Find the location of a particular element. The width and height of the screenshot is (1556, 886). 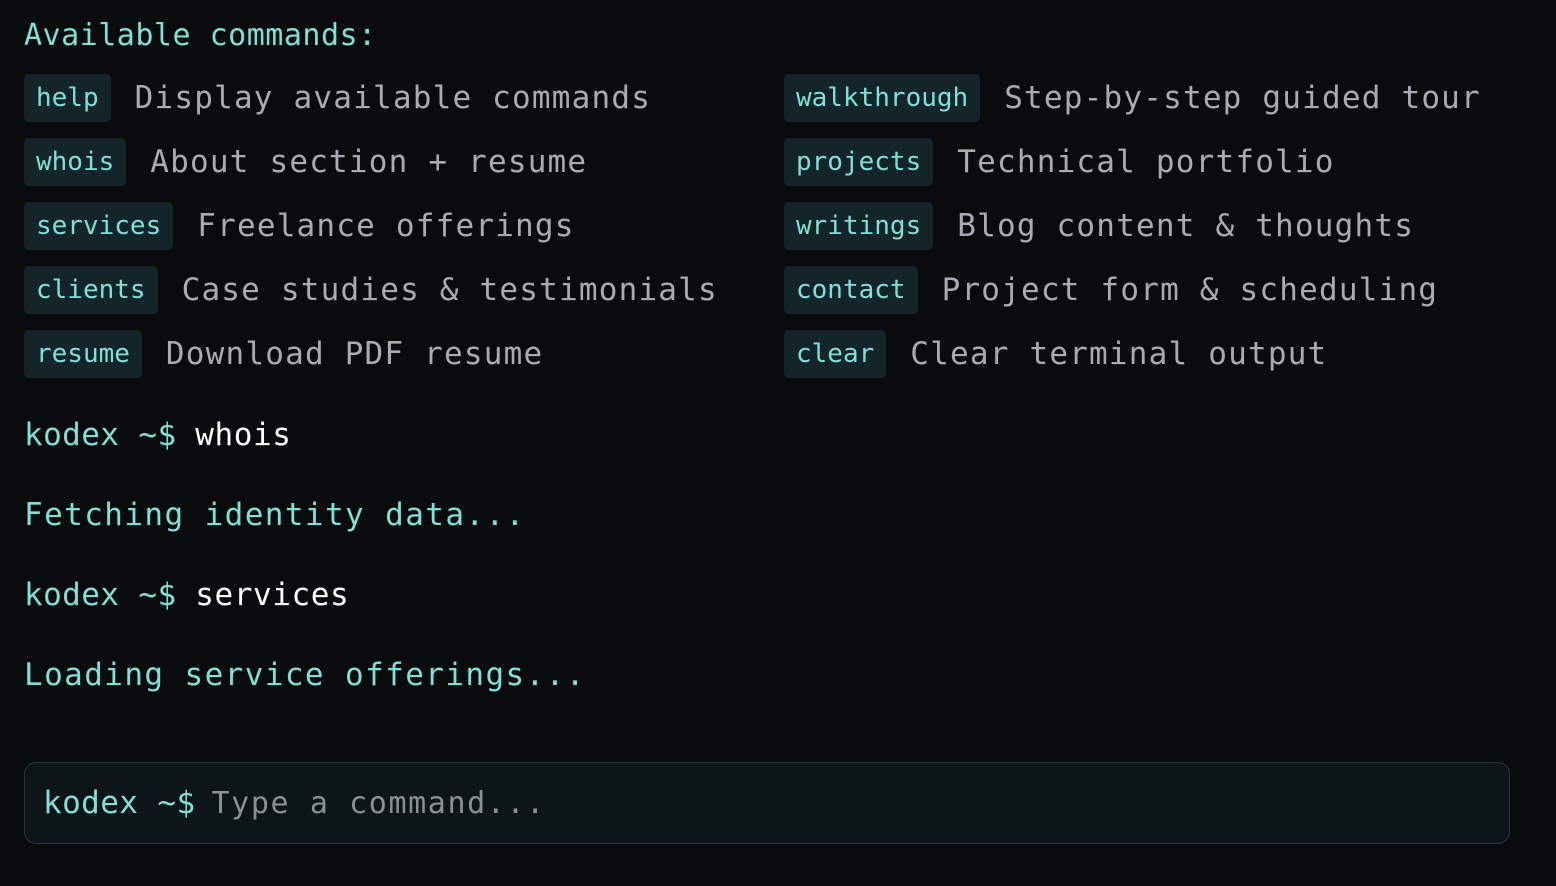

command-resume: resume is located at coordinates (83, 354).